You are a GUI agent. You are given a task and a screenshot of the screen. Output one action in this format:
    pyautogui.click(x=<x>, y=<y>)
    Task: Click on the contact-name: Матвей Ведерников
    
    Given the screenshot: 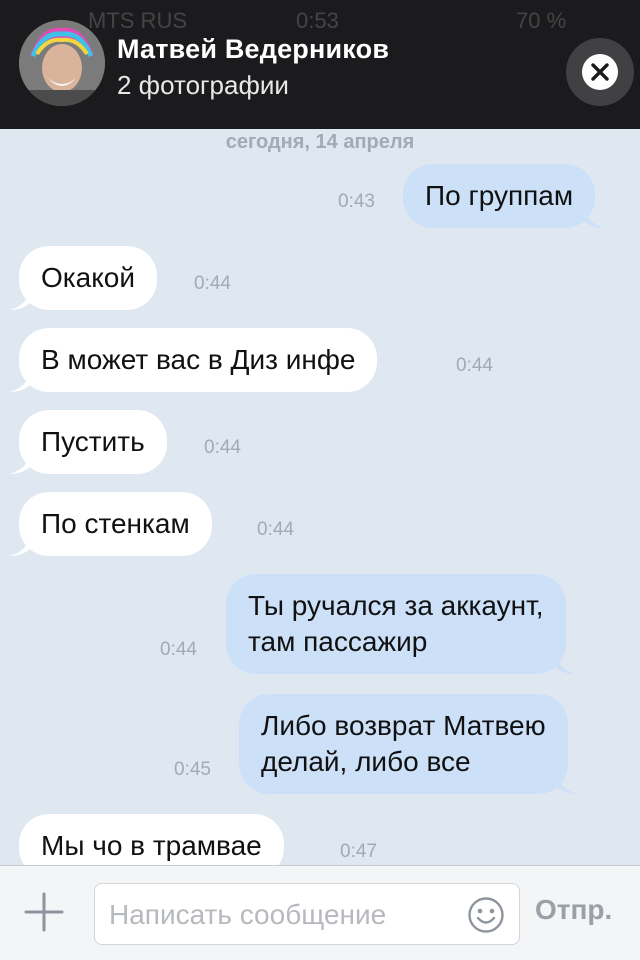 What is the action you would take?
    pyautogui.click(x=253, y=49)
    